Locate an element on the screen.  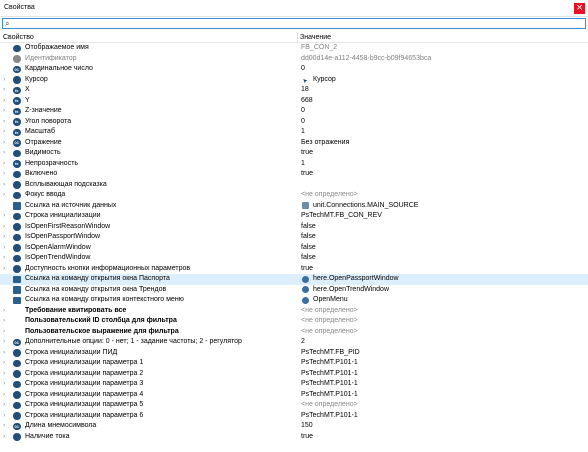
property-value: PsTechMT.FB_PID is located at coordinates (330, 353).